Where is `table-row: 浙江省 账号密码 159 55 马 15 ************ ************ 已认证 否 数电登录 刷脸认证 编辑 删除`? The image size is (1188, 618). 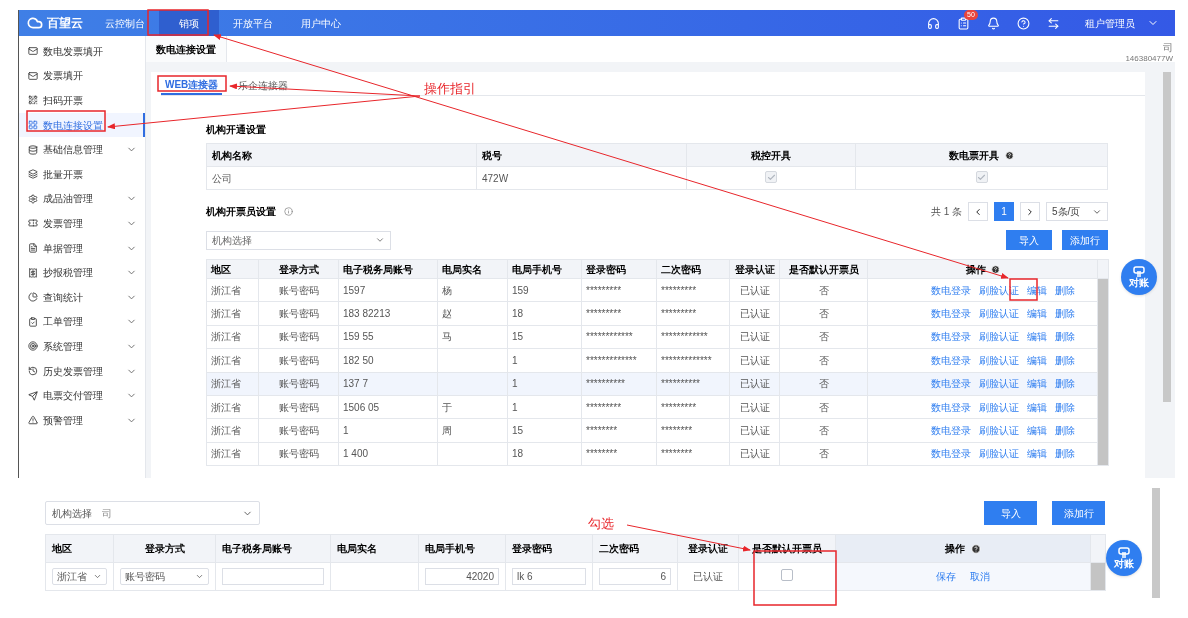 table-row: 浙江省 账号密码 159 55 马 15 ************ ************ 已认证 否 数电登录 刷脸认证 编辑 删除 is located at coordinates (657, 337).